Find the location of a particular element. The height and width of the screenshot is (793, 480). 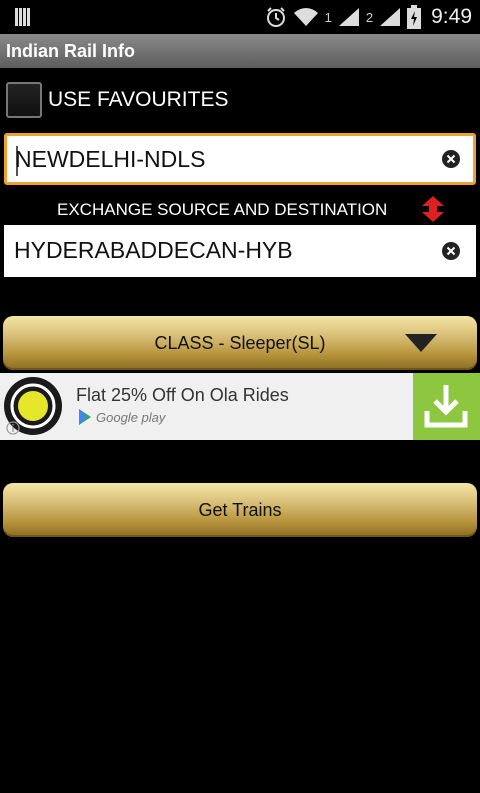

ad-banner: Flat 25% Off On Ola Rides Google play is located at coordinates (240, 406).